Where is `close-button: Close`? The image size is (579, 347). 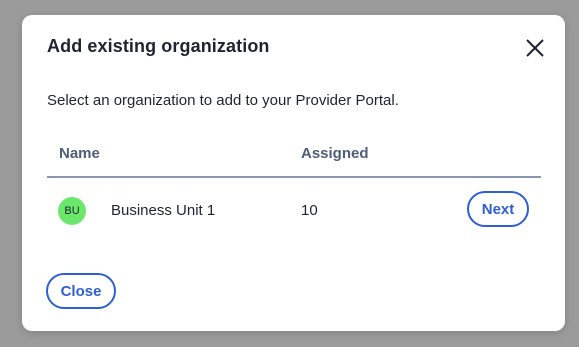 close-button: Close is located at coordinates (81, 291).